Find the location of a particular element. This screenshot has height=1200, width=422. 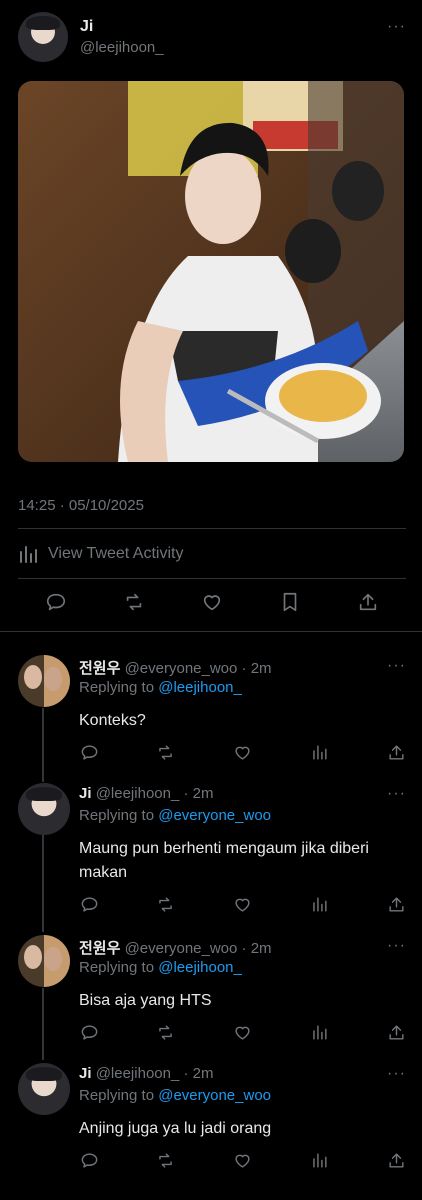

view-tweet-activity: View Tweet Activity is located at coordinates (100, 554).